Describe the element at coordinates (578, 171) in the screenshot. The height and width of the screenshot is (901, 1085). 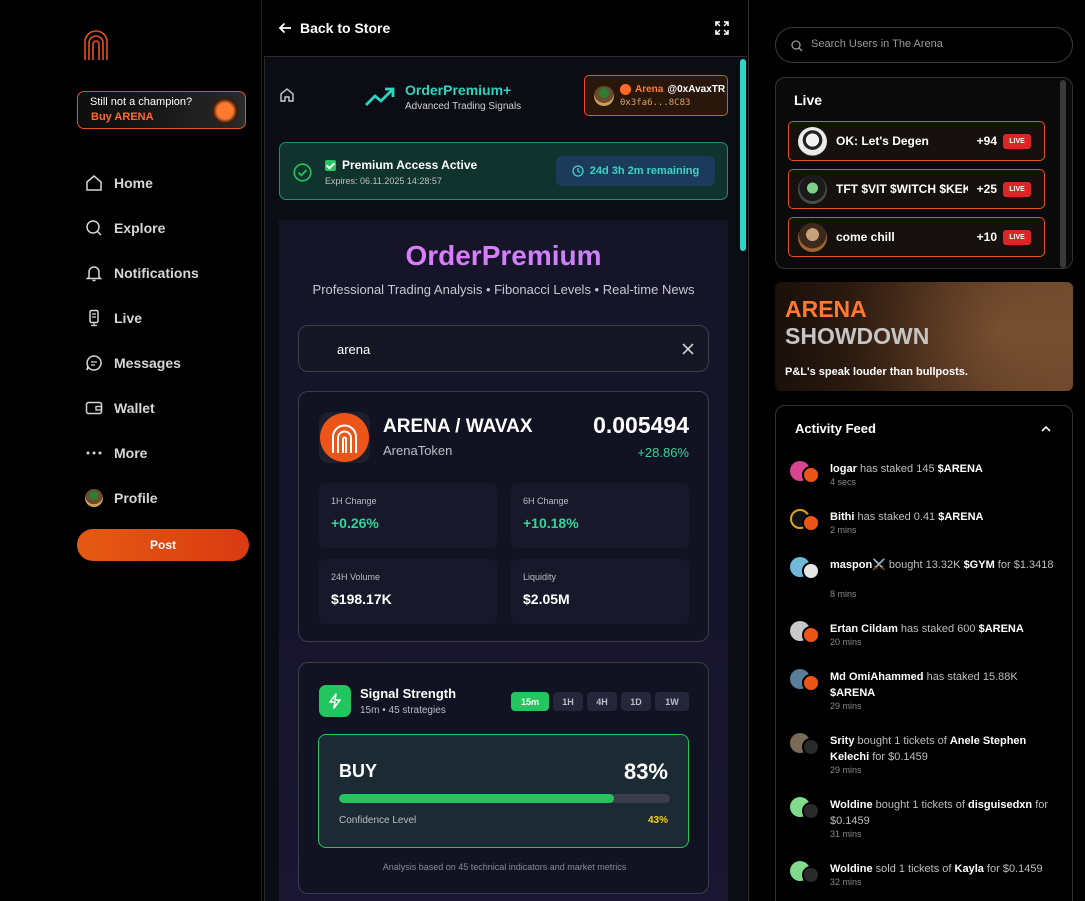
I see `clock-icon` at that location.